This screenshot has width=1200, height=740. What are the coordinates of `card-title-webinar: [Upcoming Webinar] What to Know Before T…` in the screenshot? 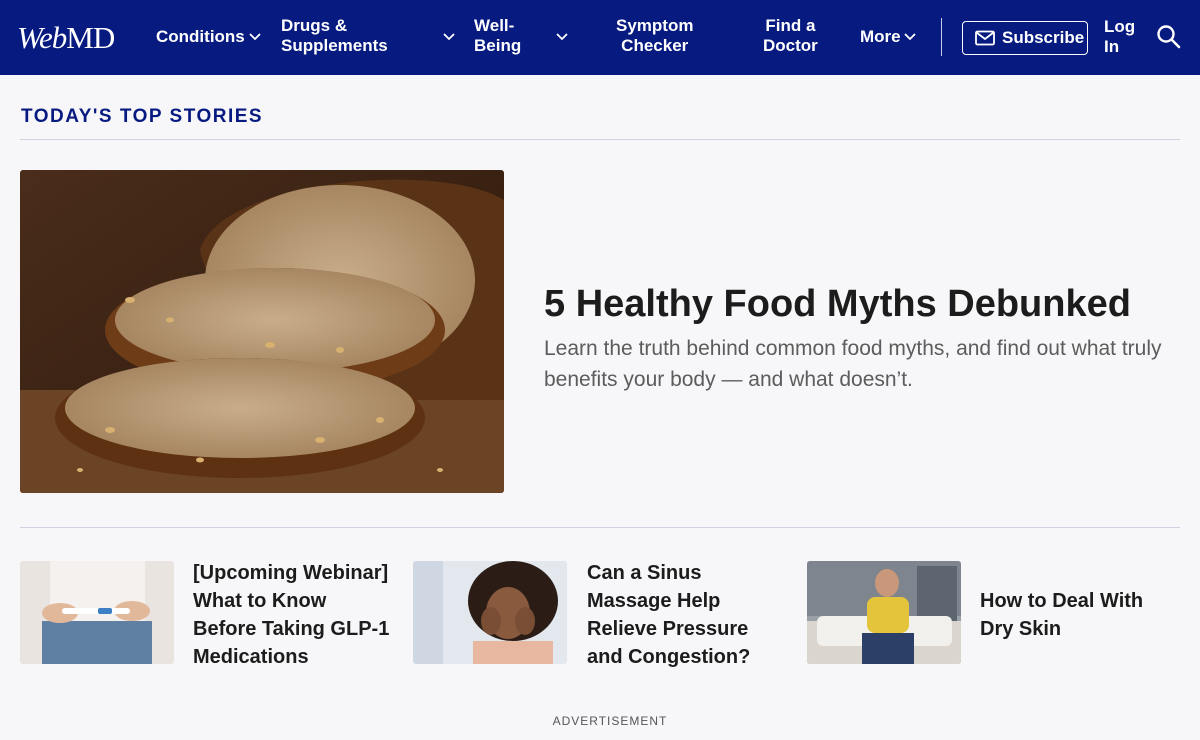 It's located at (293, 615).